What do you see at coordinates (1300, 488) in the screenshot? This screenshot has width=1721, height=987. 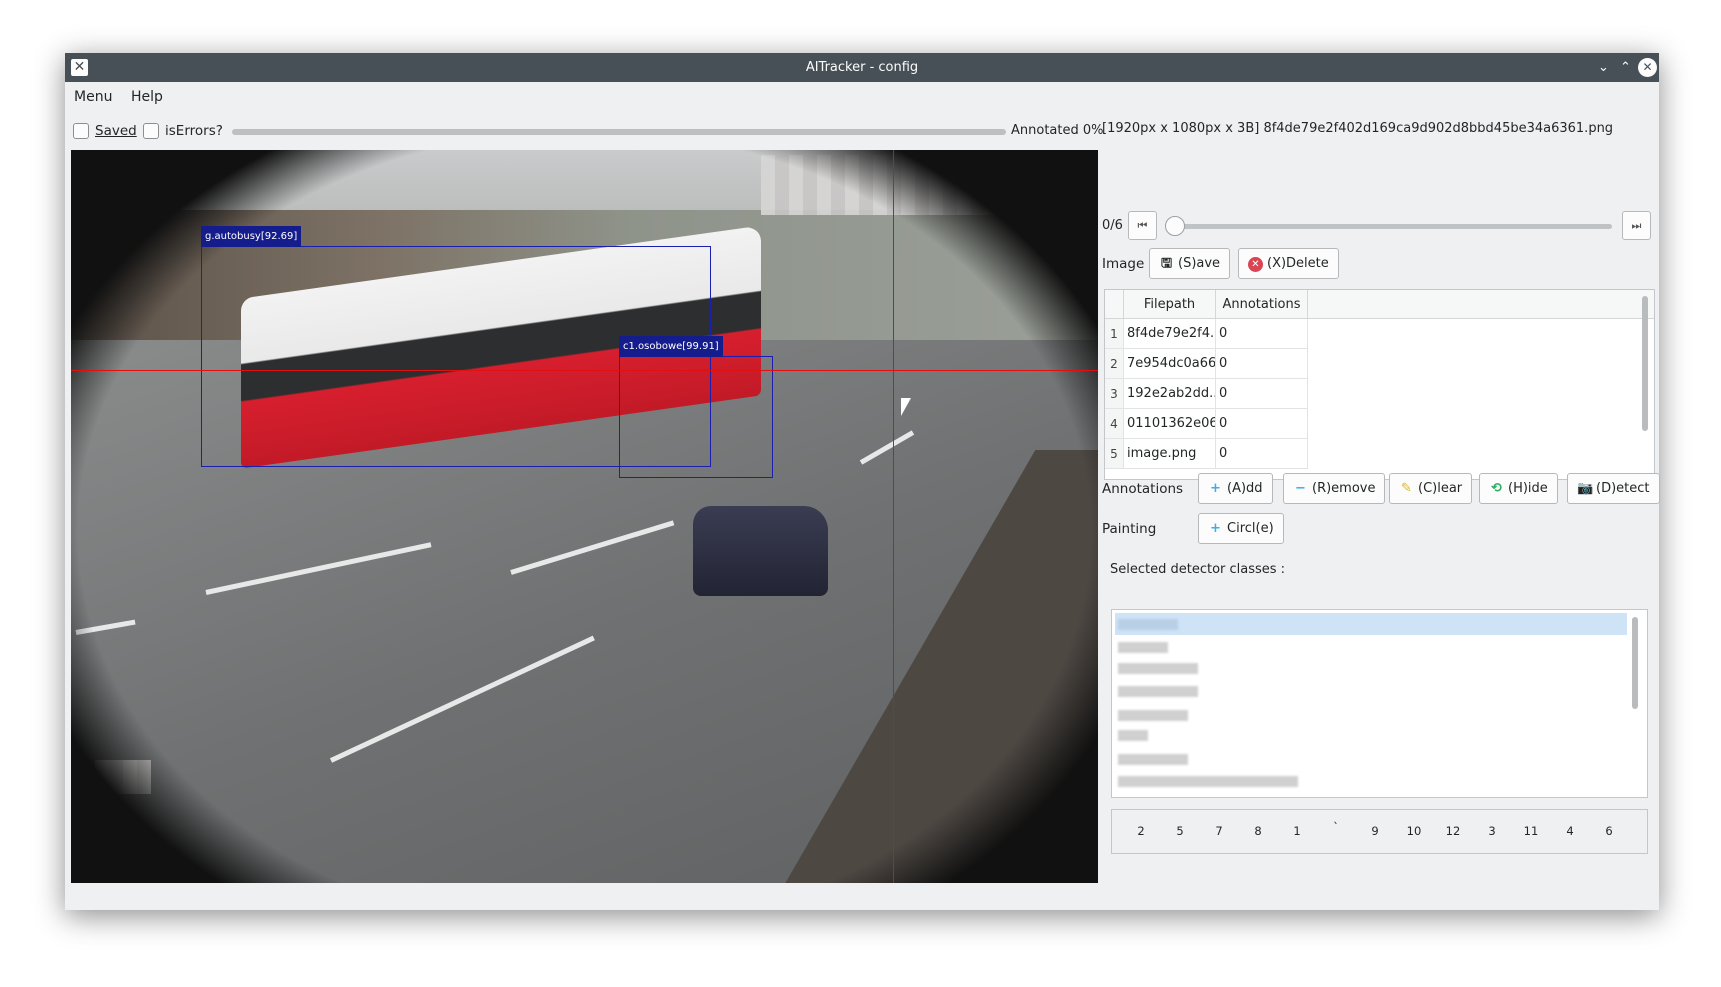 I see `minus-icon: −` at bounding box center [1300, 488].